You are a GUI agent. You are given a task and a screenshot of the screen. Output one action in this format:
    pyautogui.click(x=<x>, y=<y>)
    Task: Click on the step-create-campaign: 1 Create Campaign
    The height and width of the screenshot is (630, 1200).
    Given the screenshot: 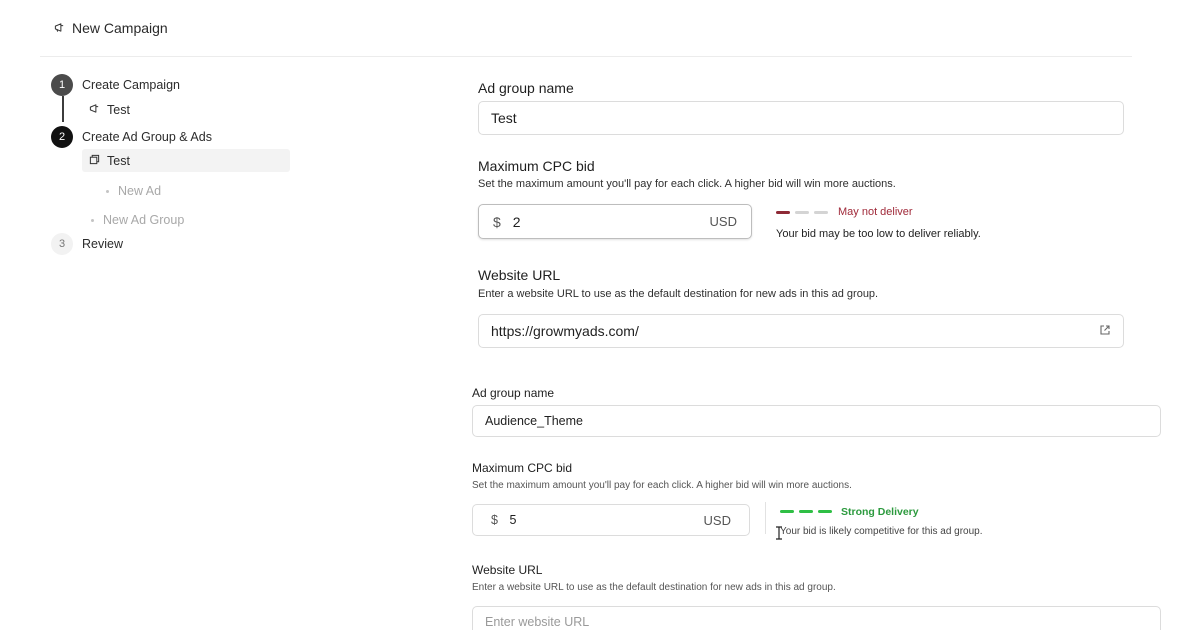 What is the action you would take?
    pyautogui.click(x=115, y=85)
    